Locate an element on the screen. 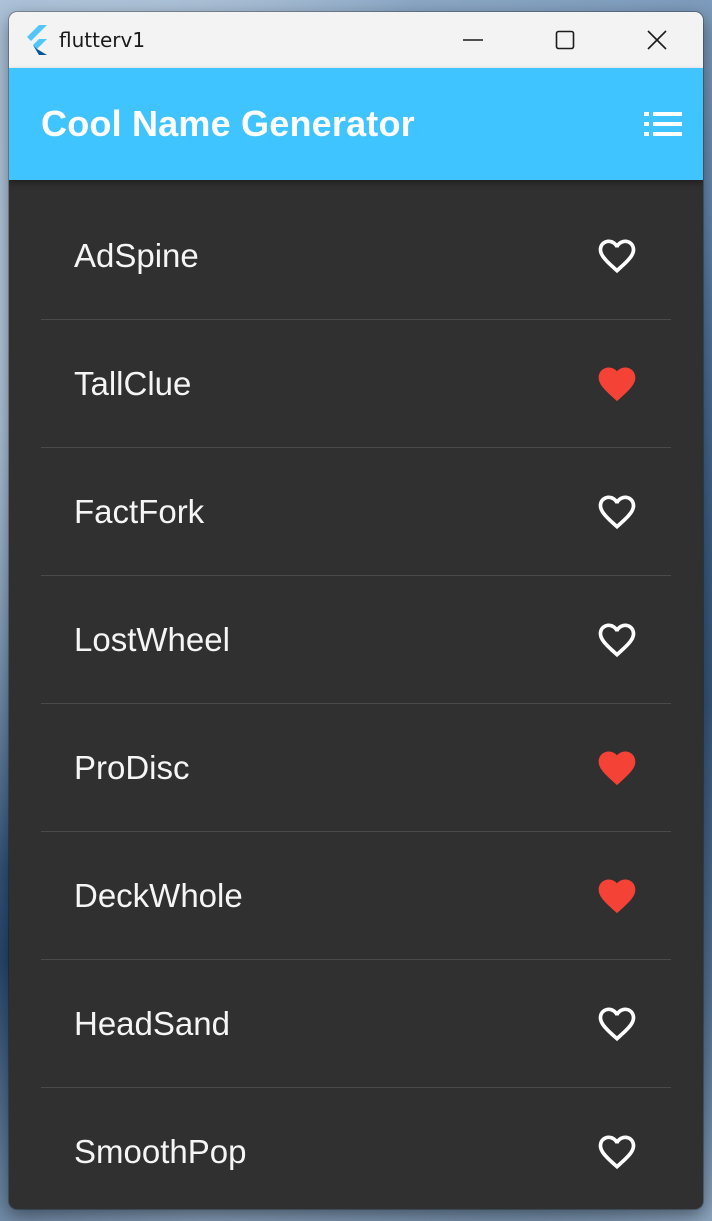 The width and height of the screenshot is (712, 1221). saved-list-button is located at coordinates (663, 124).